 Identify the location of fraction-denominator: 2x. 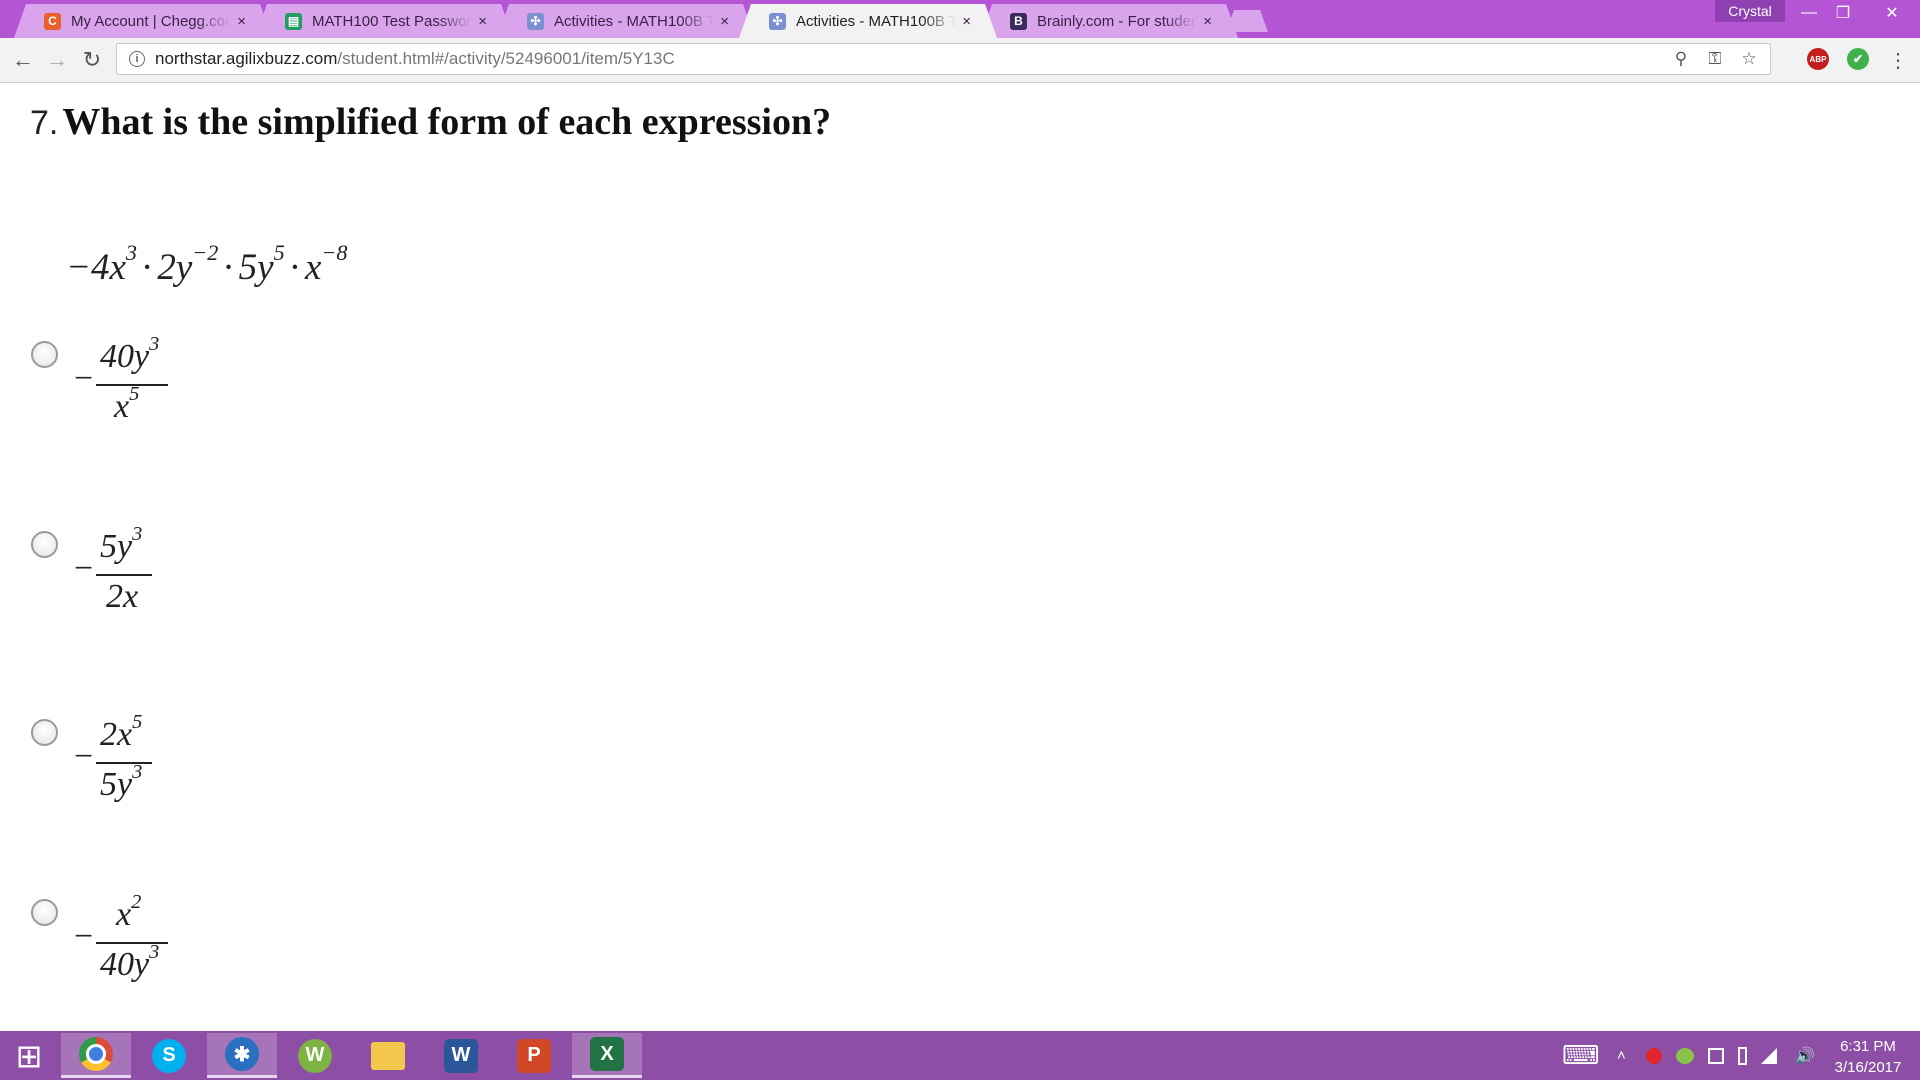
(122, 596).